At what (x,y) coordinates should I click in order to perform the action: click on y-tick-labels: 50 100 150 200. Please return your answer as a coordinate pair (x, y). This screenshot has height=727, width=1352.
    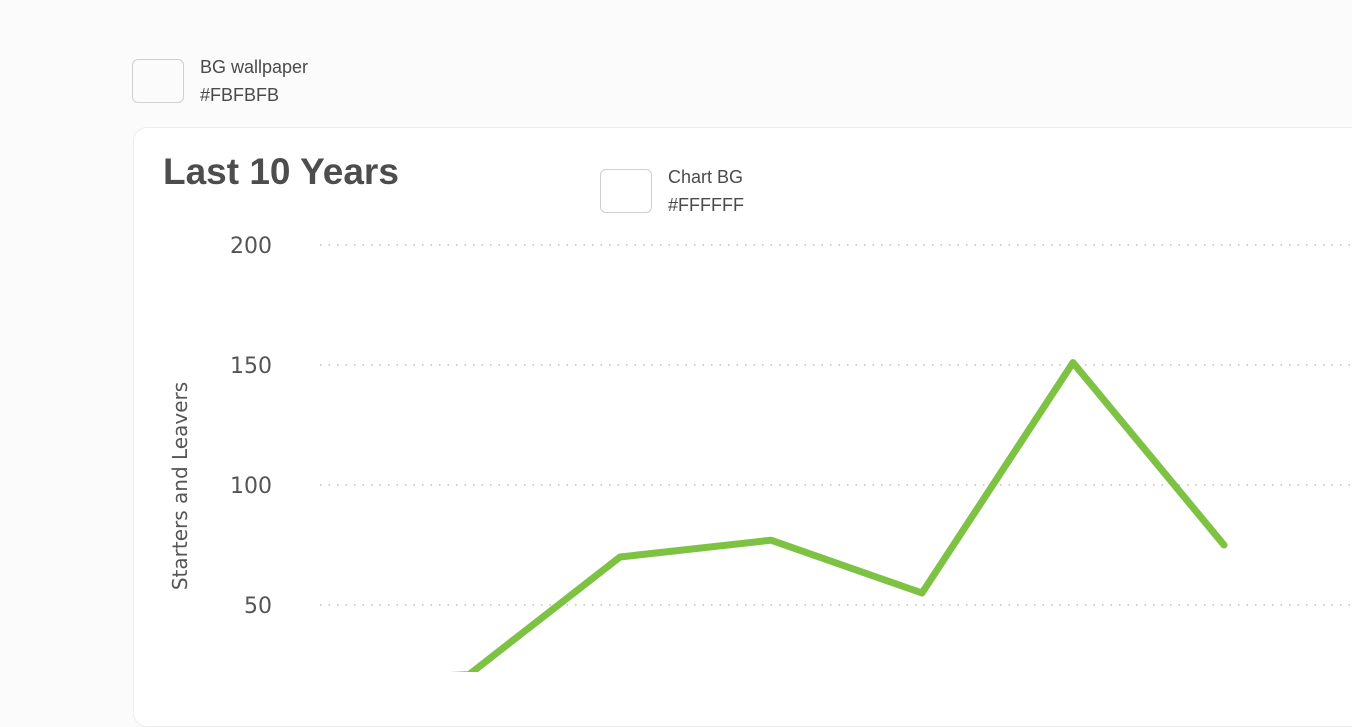
    Looking at the image, I should click on (251, 426).